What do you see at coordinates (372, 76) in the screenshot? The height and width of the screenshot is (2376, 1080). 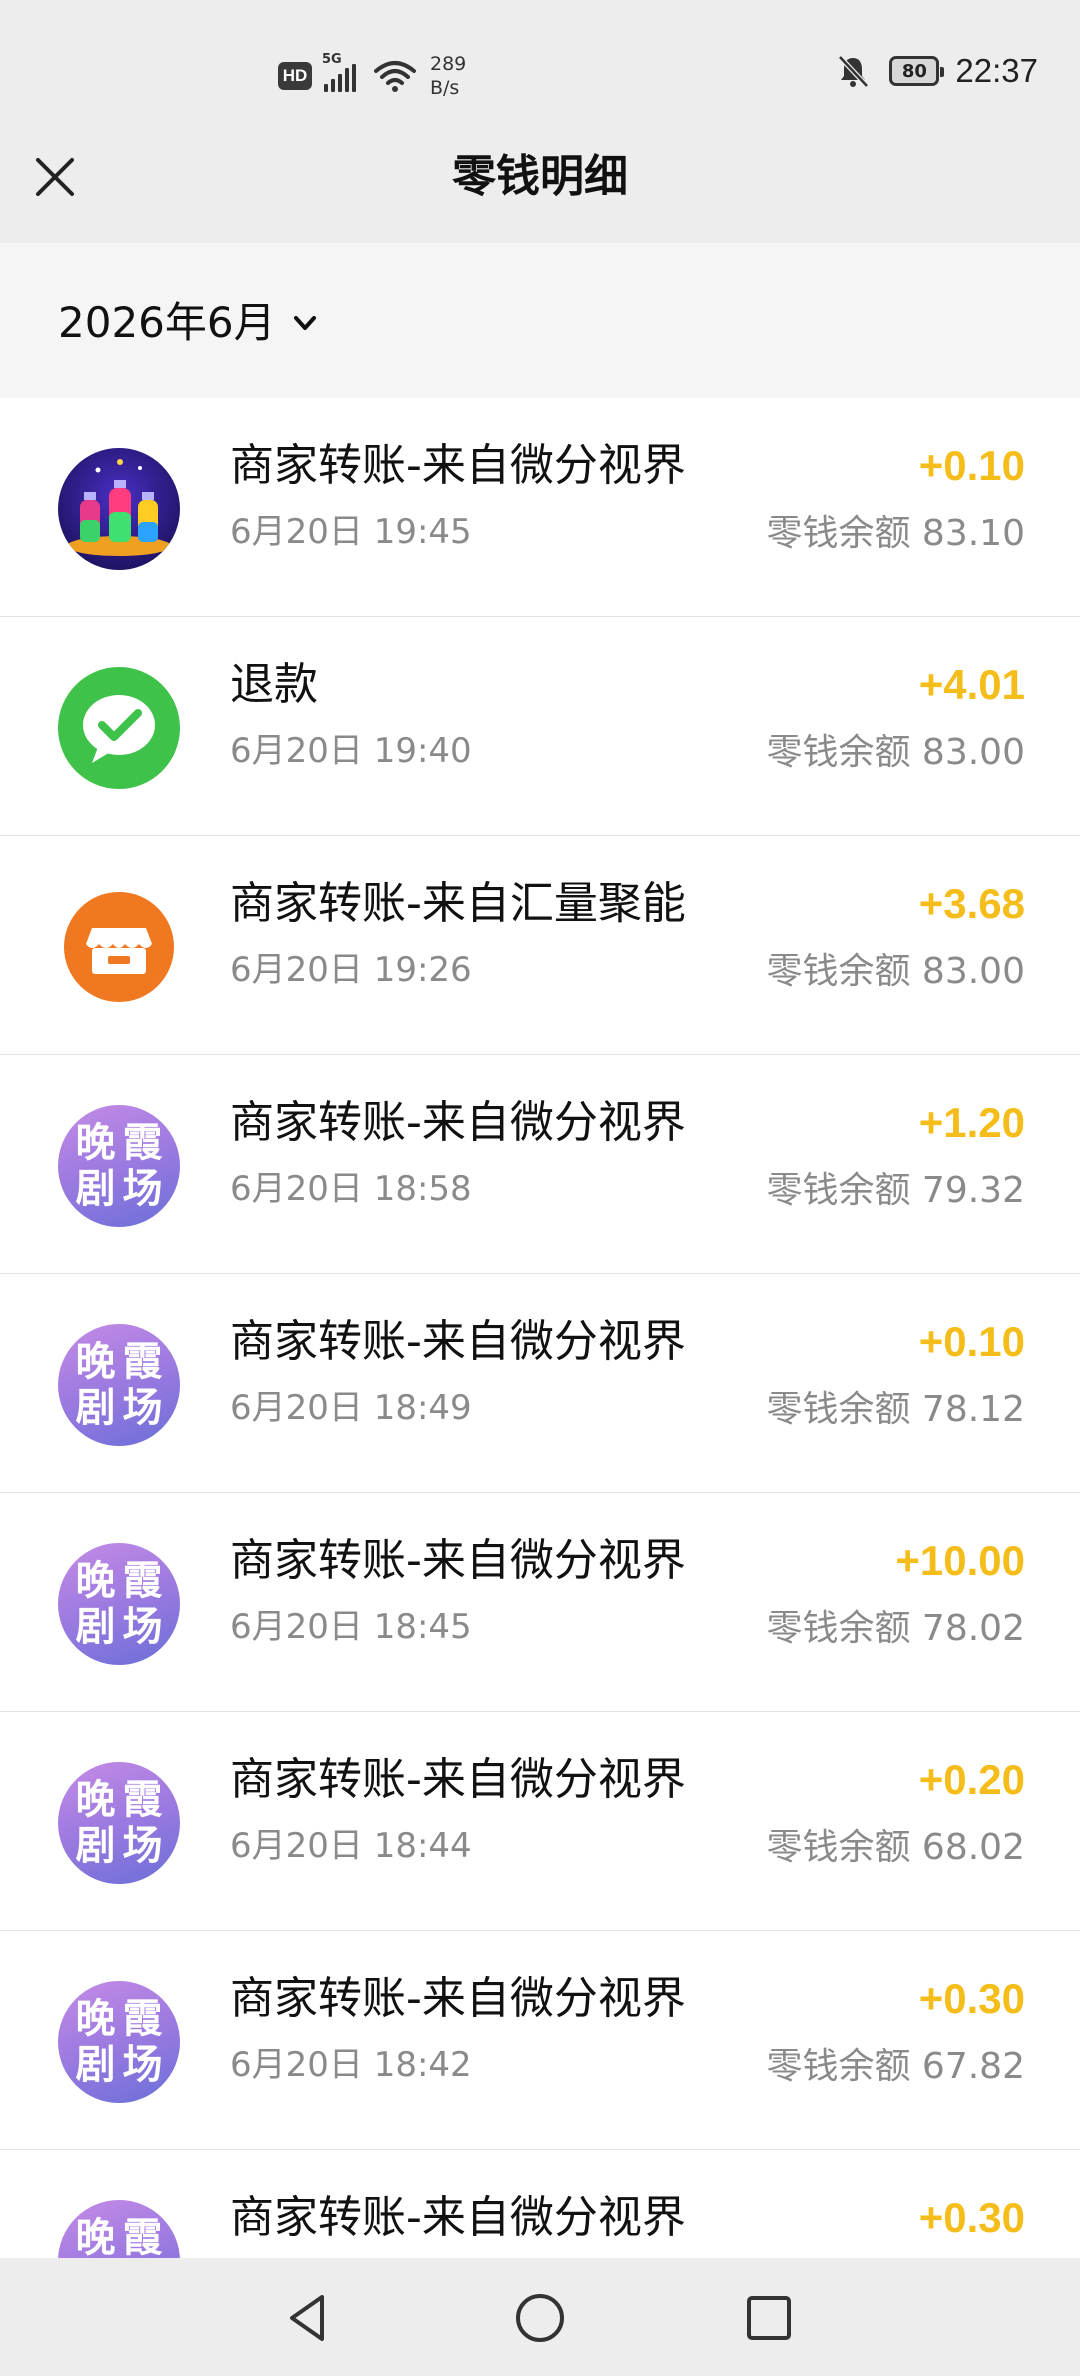 I see `status-left: HD 5G 289 B/s` at bounding box center [372, 76].